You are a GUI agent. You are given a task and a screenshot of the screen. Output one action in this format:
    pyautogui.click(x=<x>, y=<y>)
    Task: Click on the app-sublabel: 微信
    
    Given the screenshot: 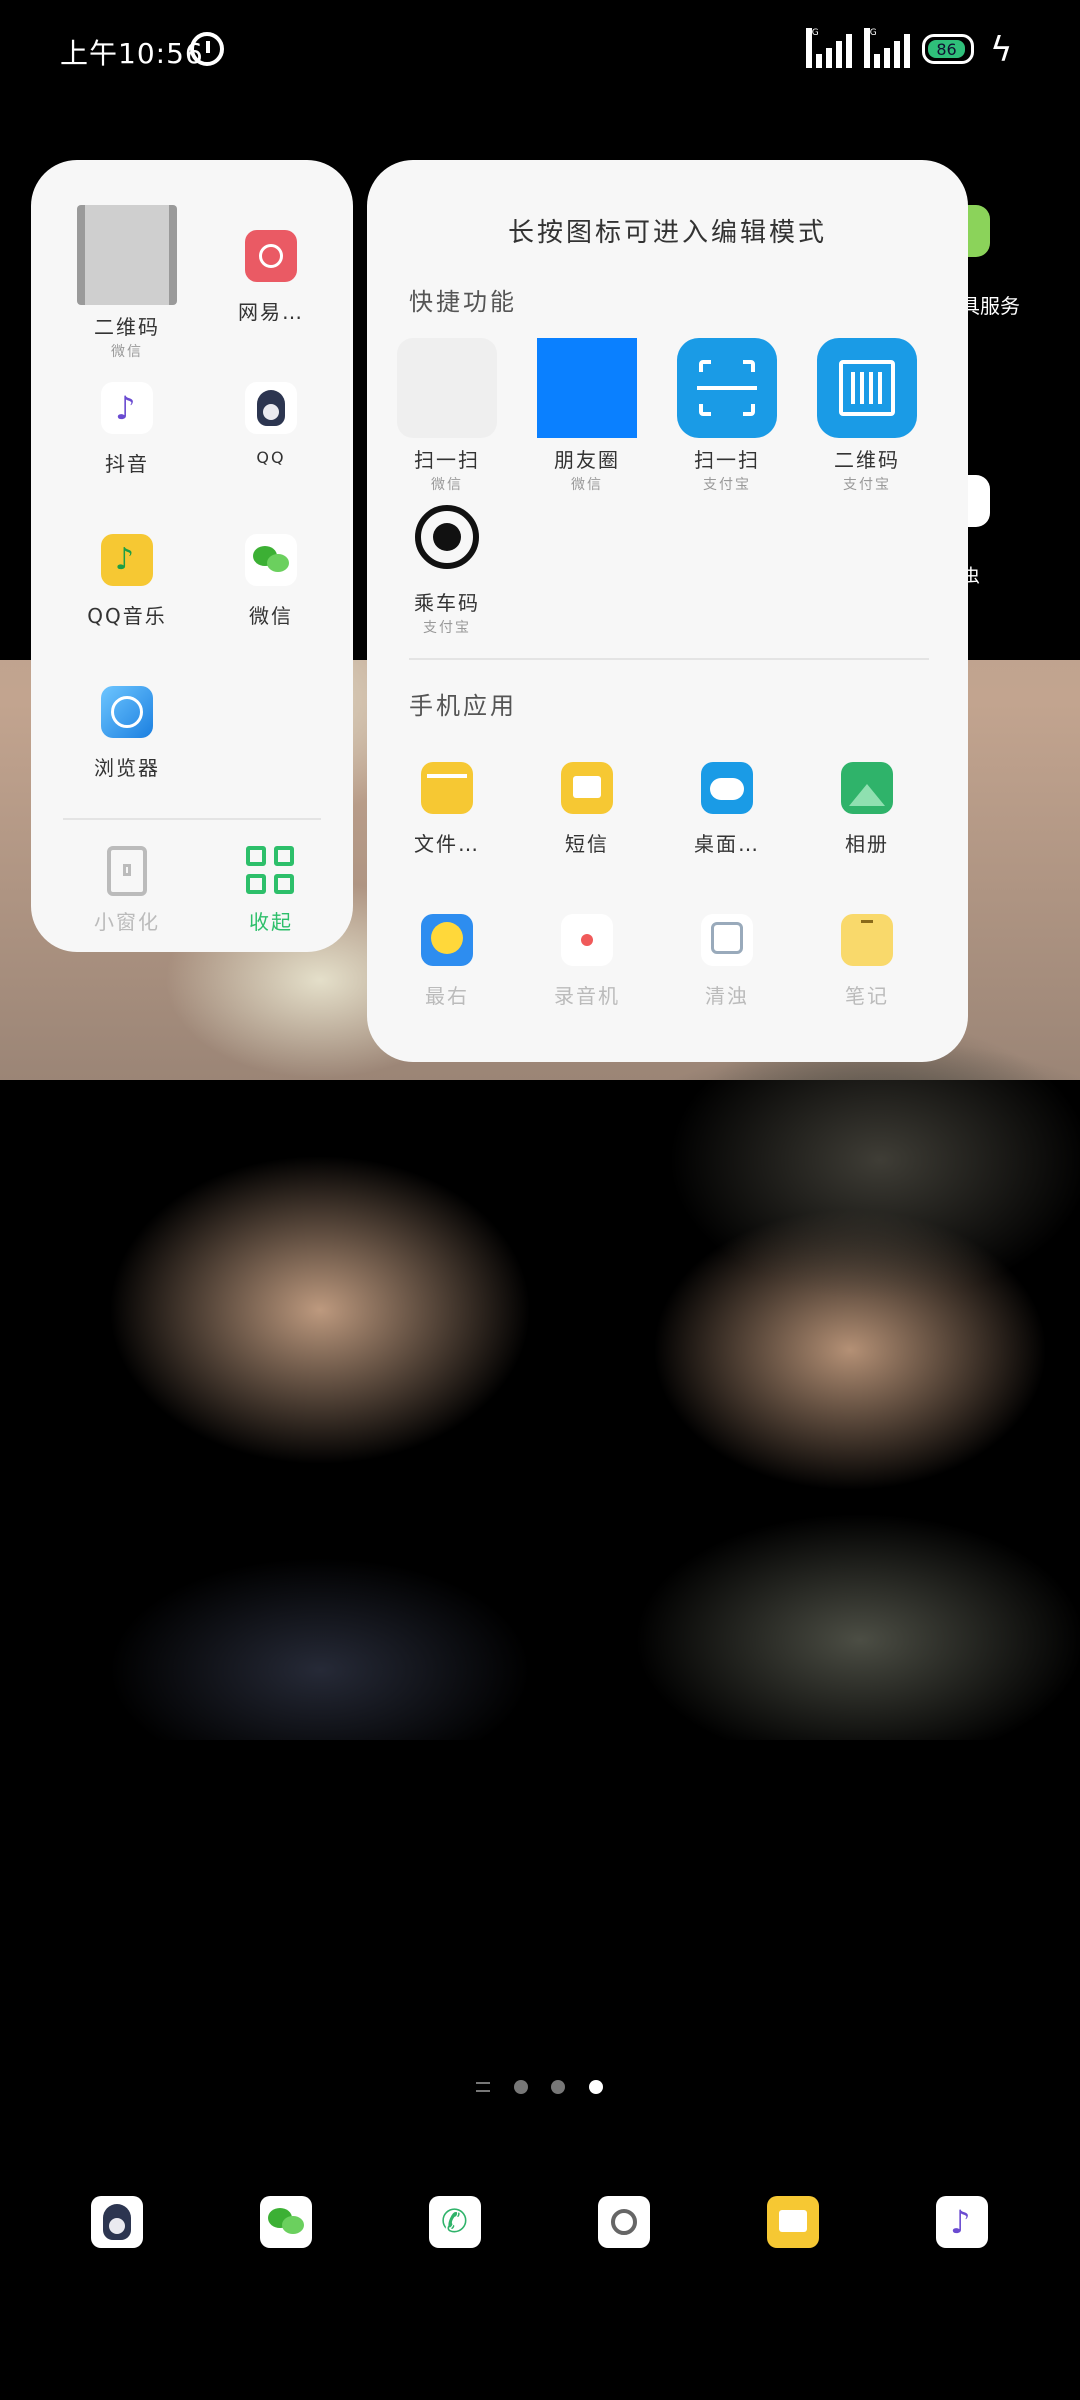 What is the action you would take?
    pyautogui.click(x=127, y=352)
    